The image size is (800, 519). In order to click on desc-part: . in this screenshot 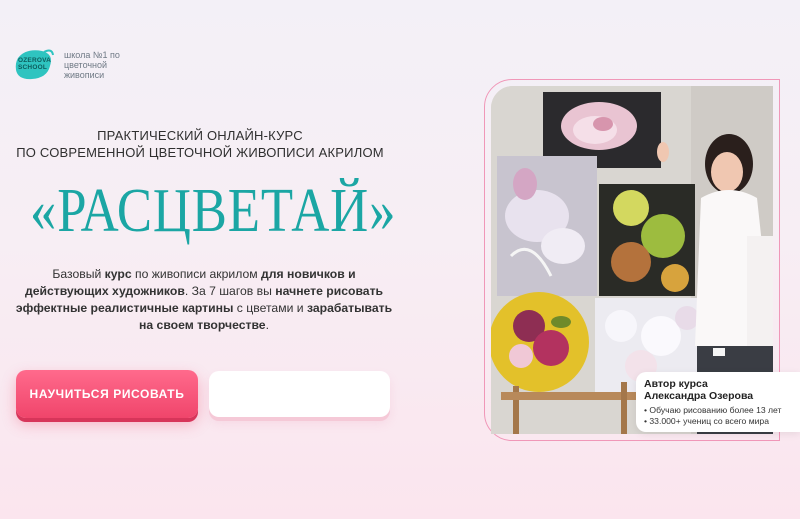, I will do `click(267, 325)`.